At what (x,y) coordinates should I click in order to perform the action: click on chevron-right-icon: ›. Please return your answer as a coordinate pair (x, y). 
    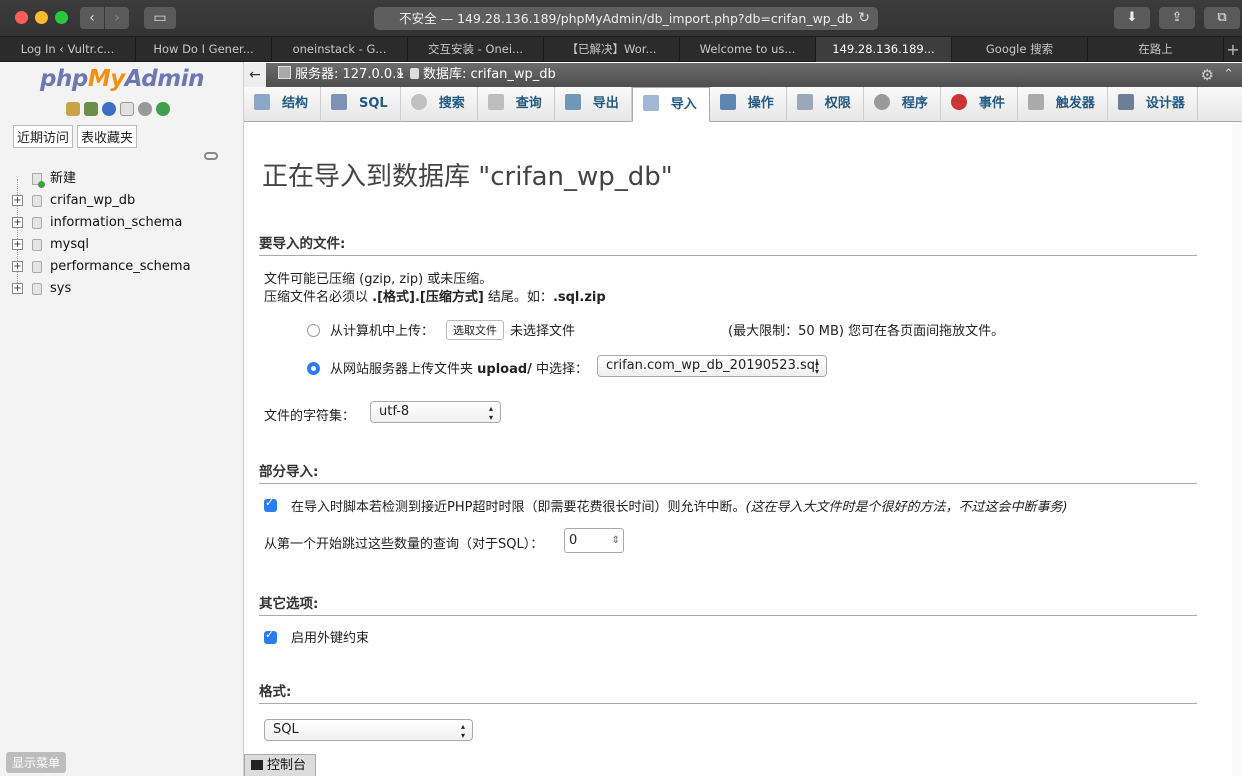
    Looking at the image, I should click on (117, 18).